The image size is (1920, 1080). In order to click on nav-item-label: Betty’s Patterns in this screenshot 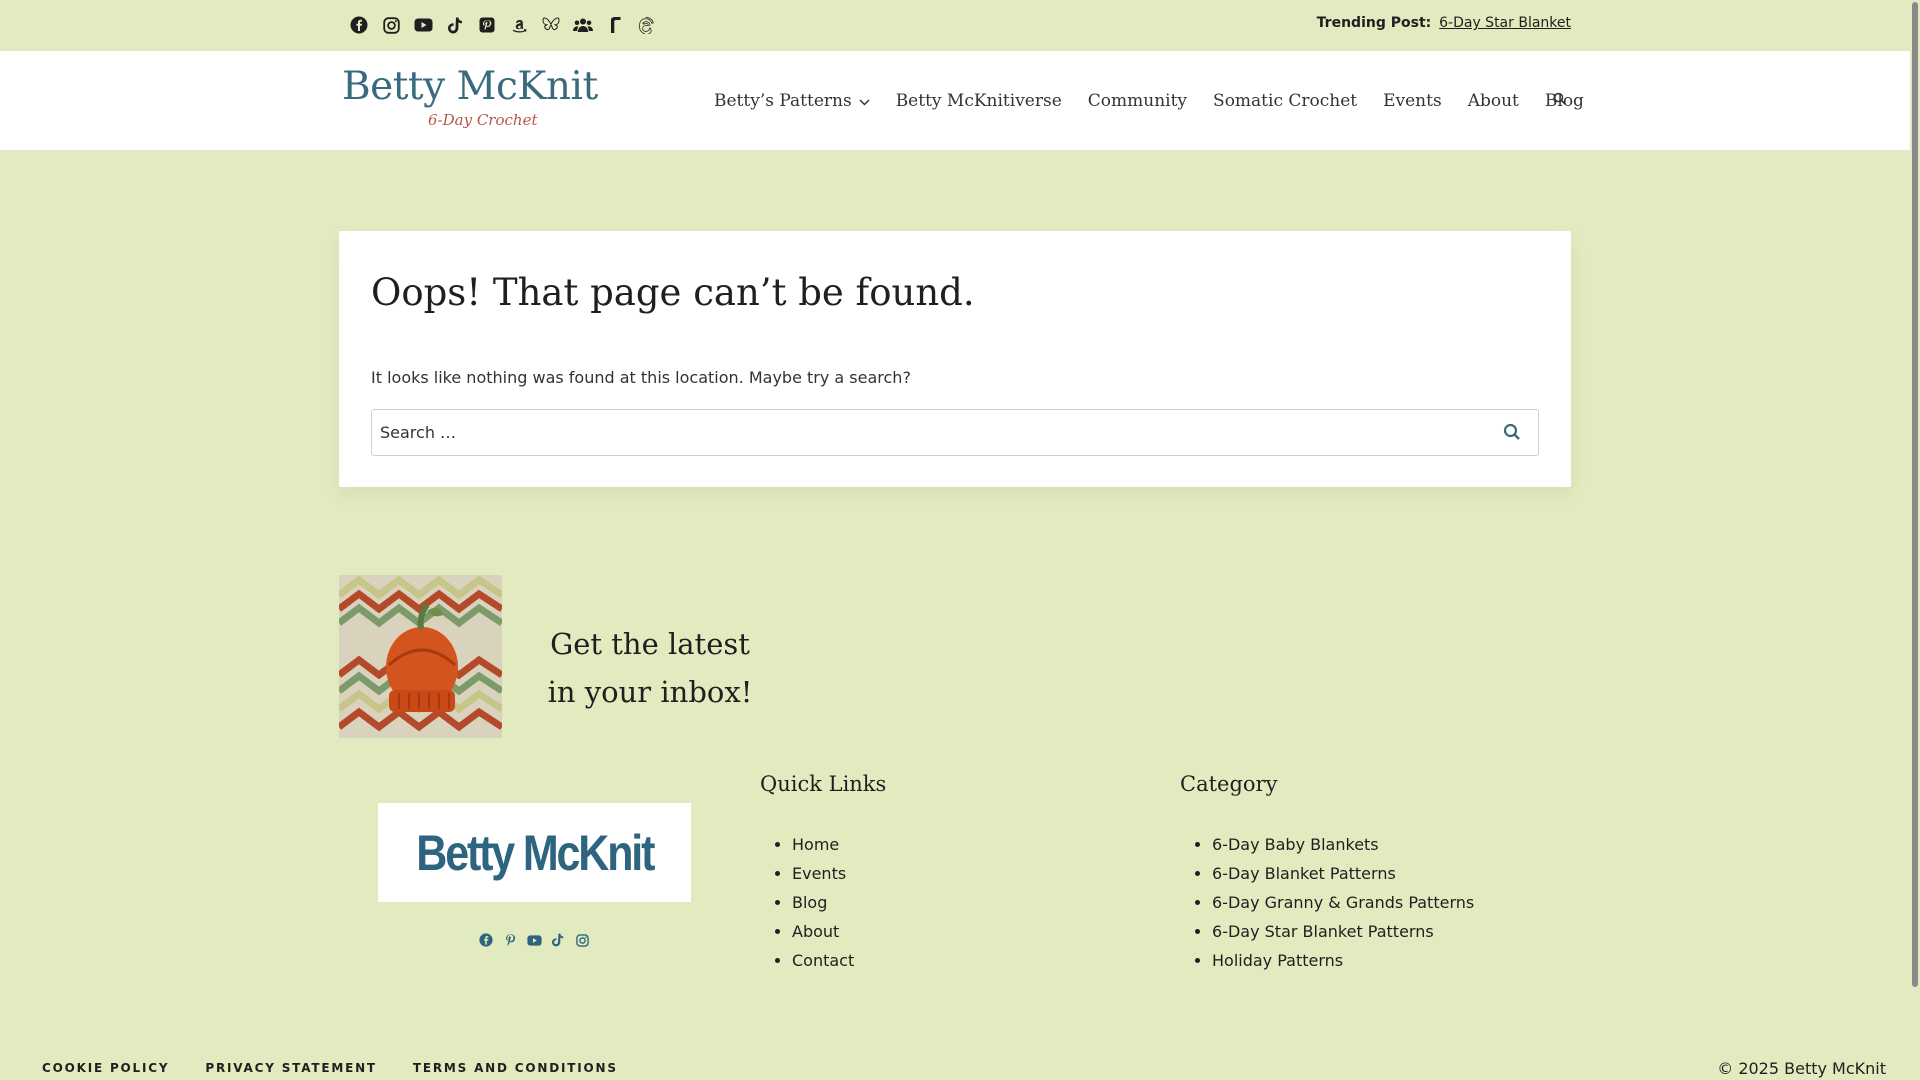, I will do `click(783, 101)`.